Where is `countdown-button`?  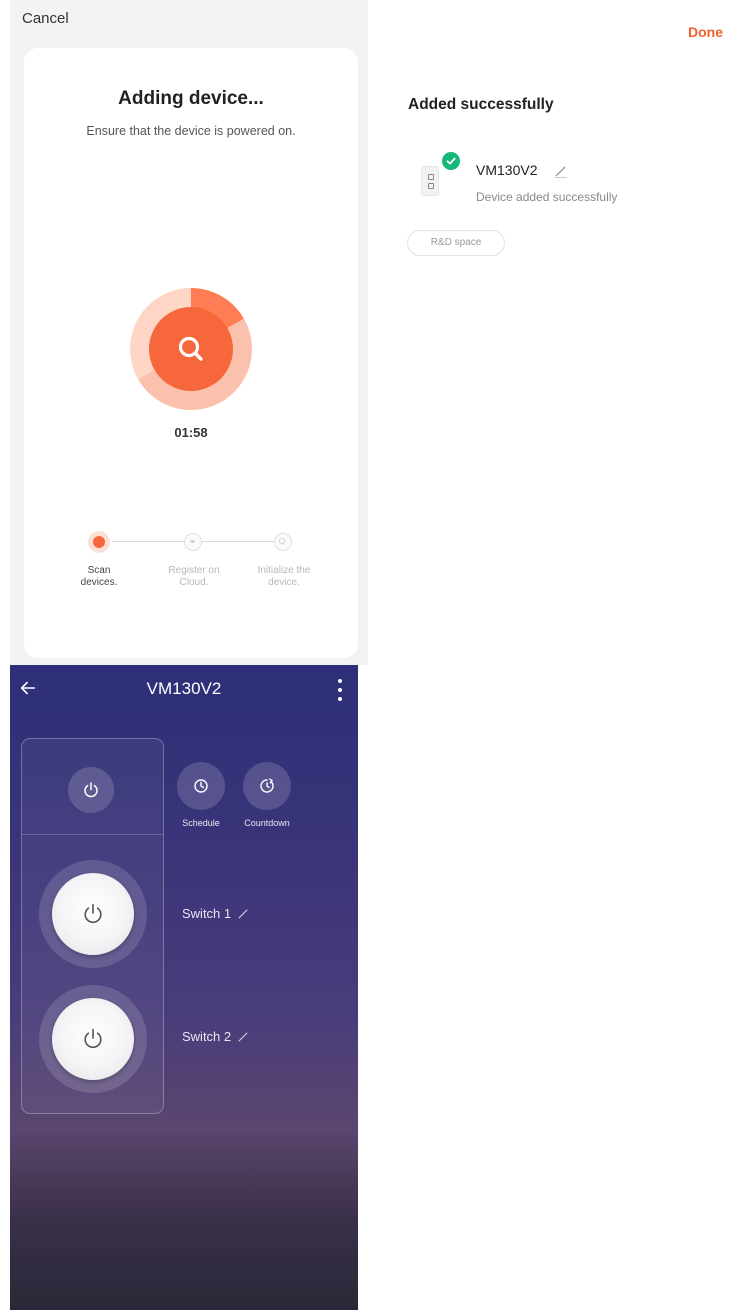 countdown-button is located at coordinates (267, 786).